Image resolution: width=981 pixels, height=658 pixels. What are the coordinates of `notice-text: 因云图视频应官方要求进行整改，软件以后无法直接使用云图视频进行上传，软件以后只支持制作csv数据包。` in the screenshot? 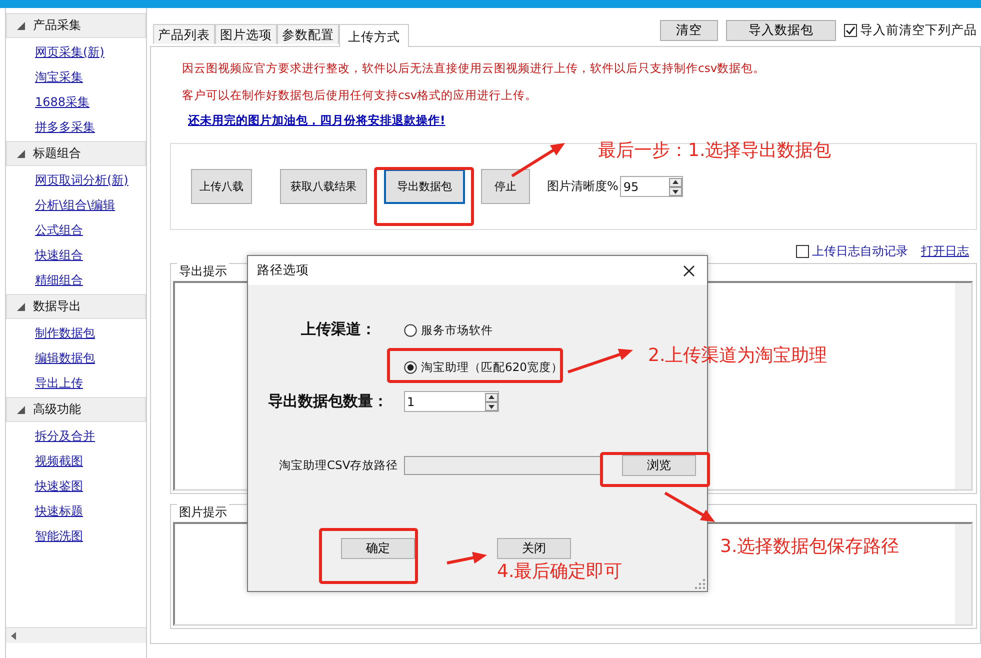 It's located at (474, 68).